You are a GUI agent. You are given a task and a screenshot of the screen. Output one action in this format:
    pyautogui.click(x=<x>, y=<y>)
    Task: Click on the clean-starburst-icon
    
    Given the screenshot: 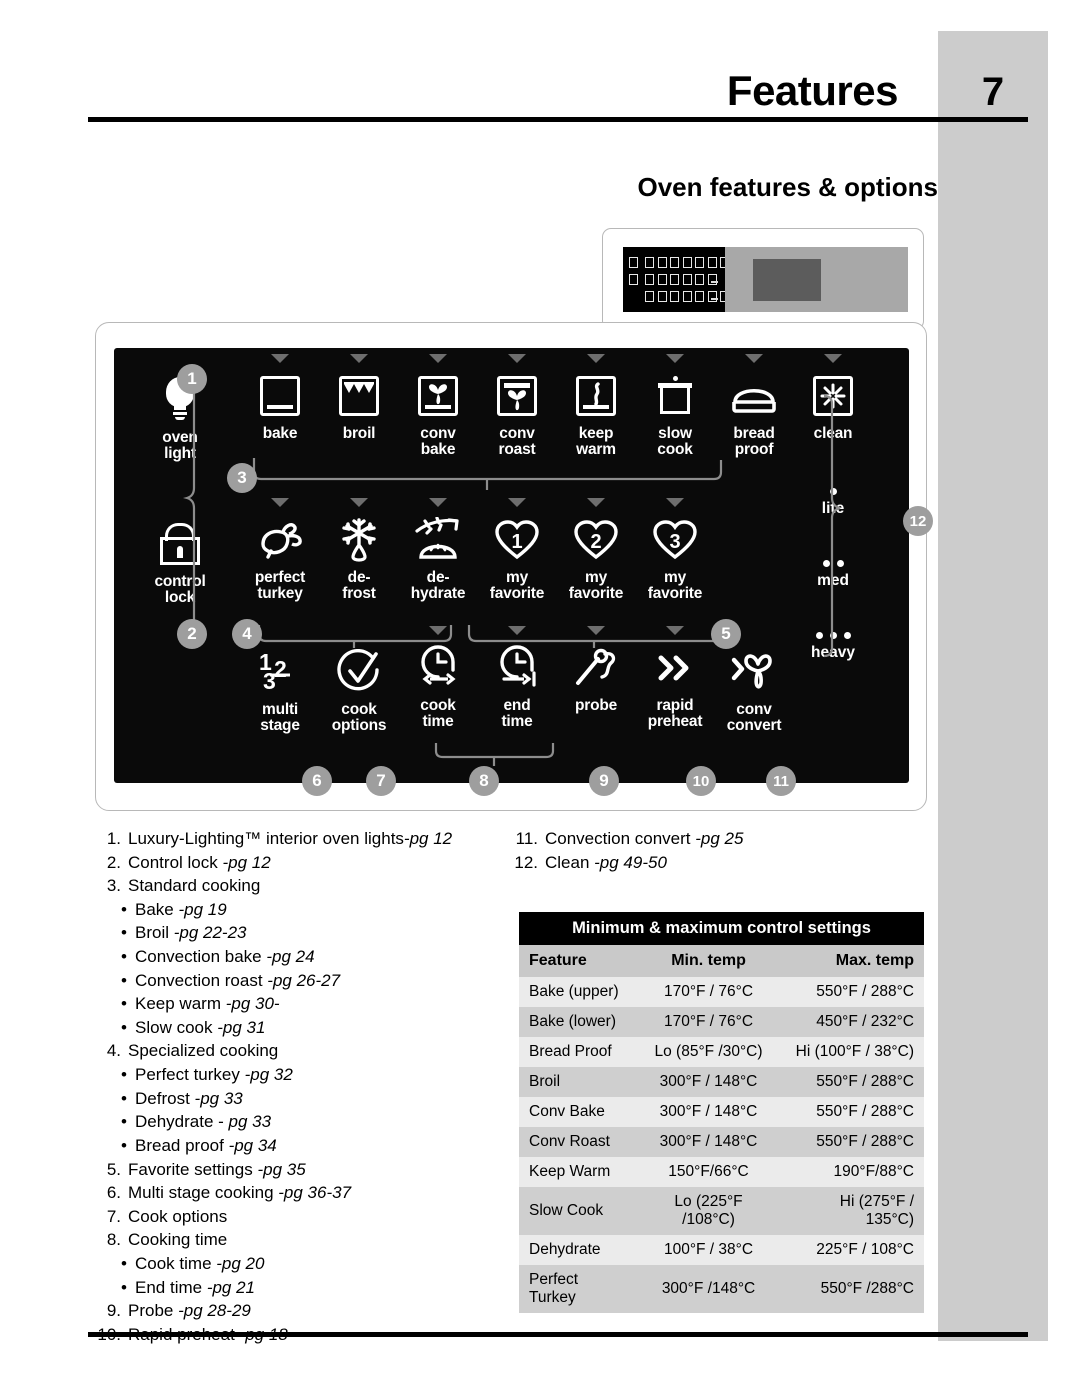 What is the action you would take?
    pyautogui.click(x=833, y=396)
    